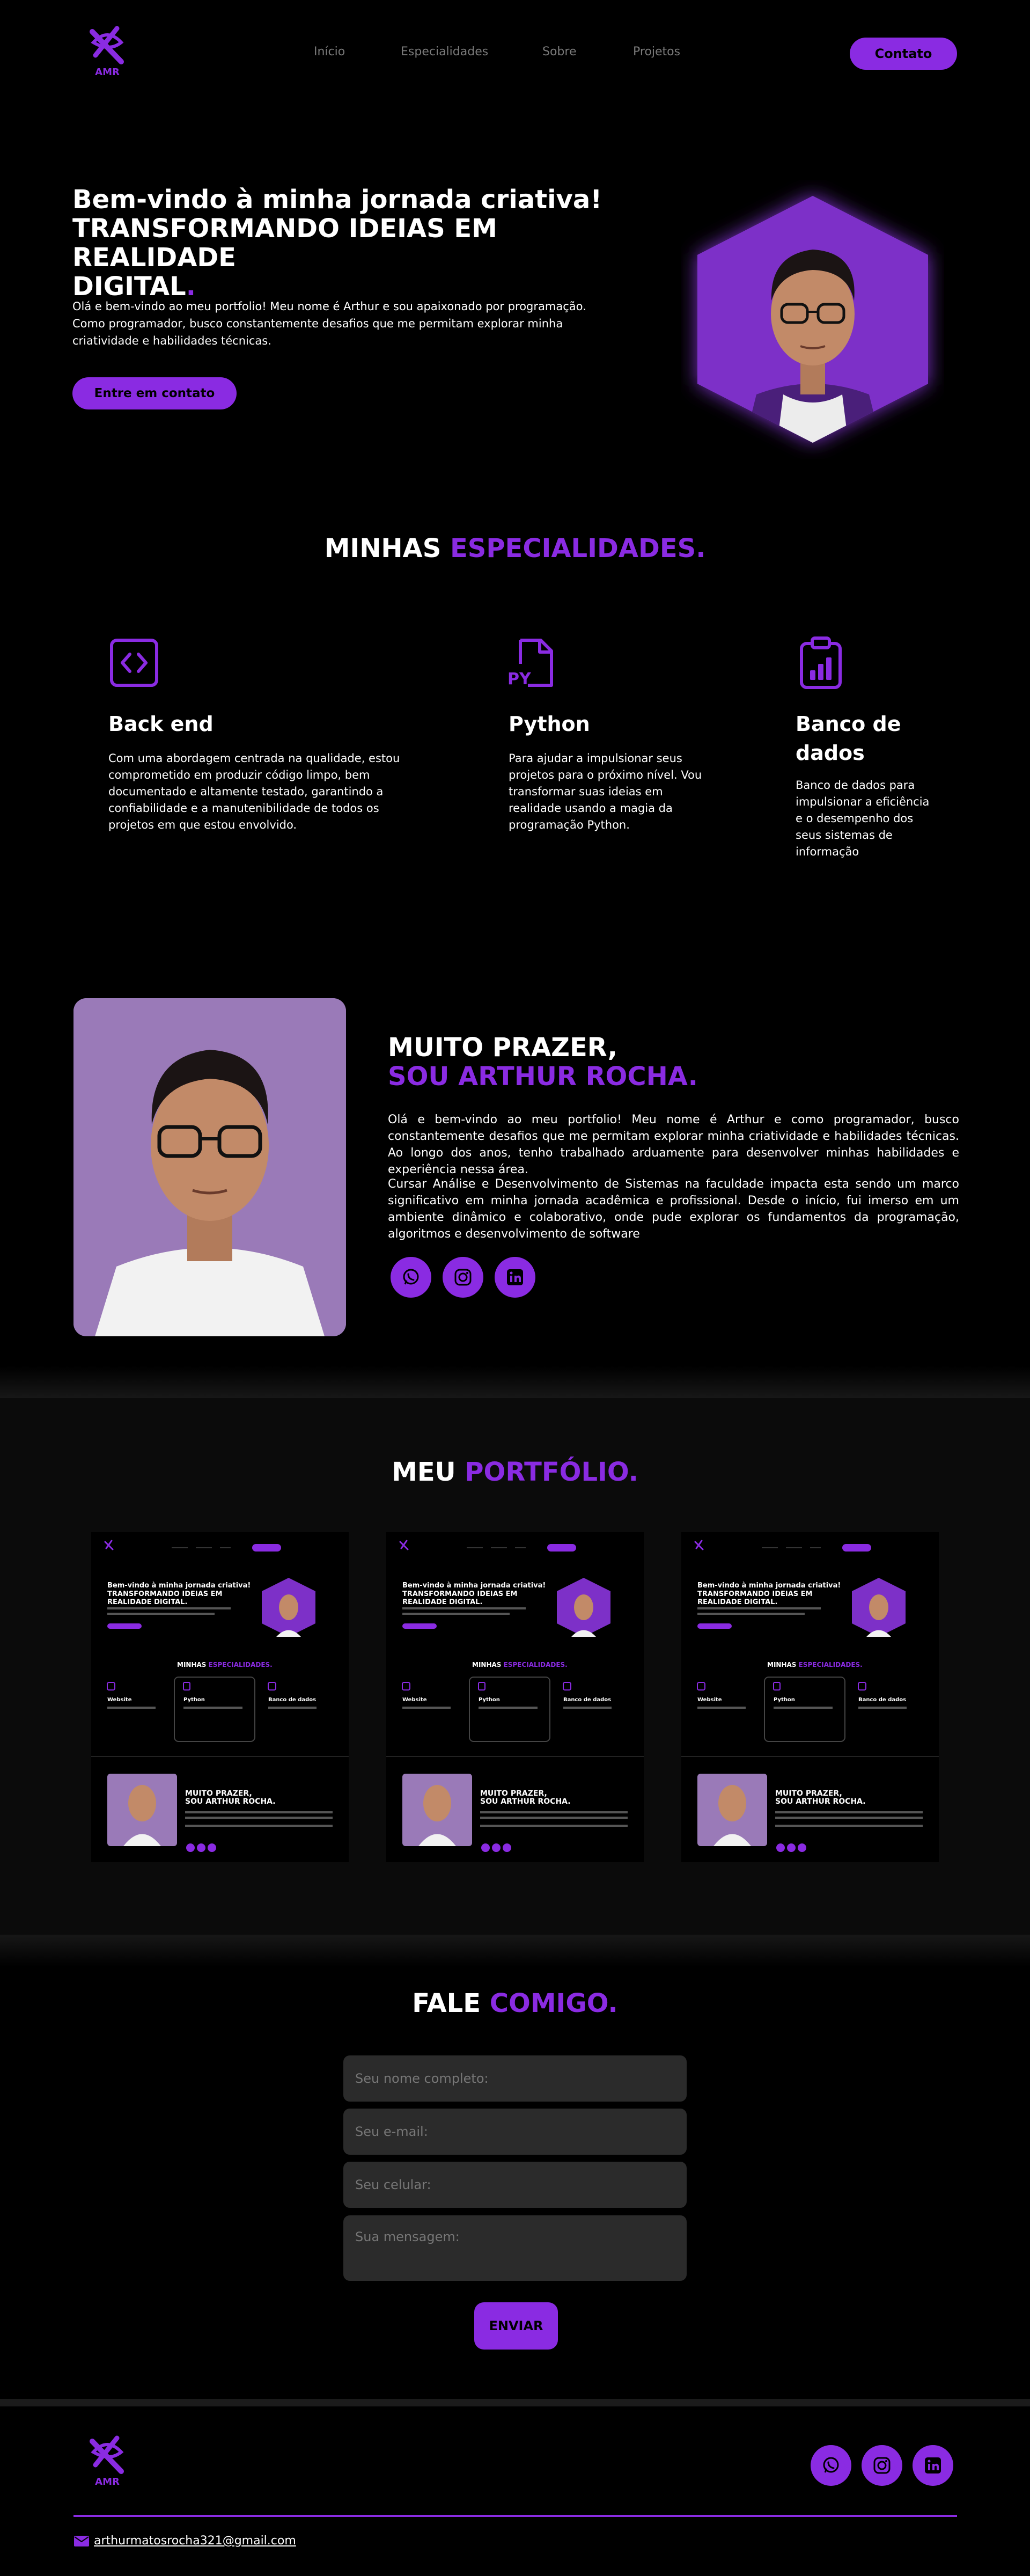 The width and height of the screenshot is (1030, 2576). What do you see at coordinates (520, 679) in the screenshot?
I see `svg-text: PY` at bounding box center [520, 679].